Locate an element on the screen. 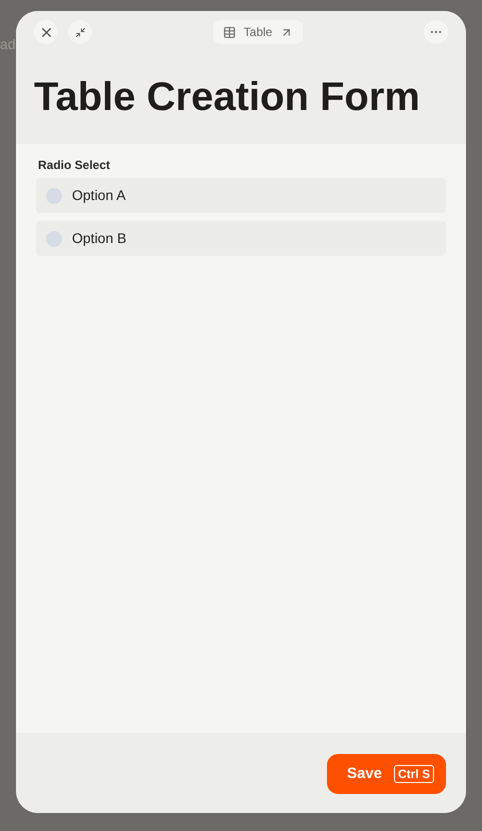 The height and width of the screenshot is (831, 482). option-label: Option B is located at coordinates (99, 238).